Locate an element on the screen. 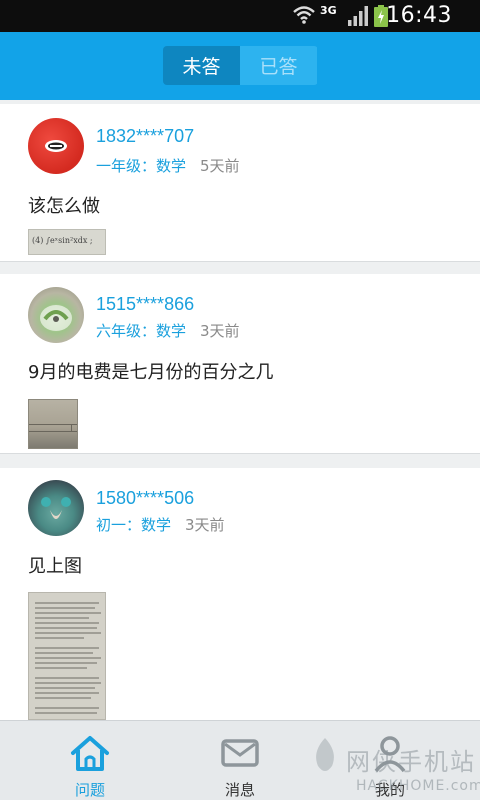 The image size is (480, 800). grade-subject: 一年级：数学 is located at coordinates (141, 166).